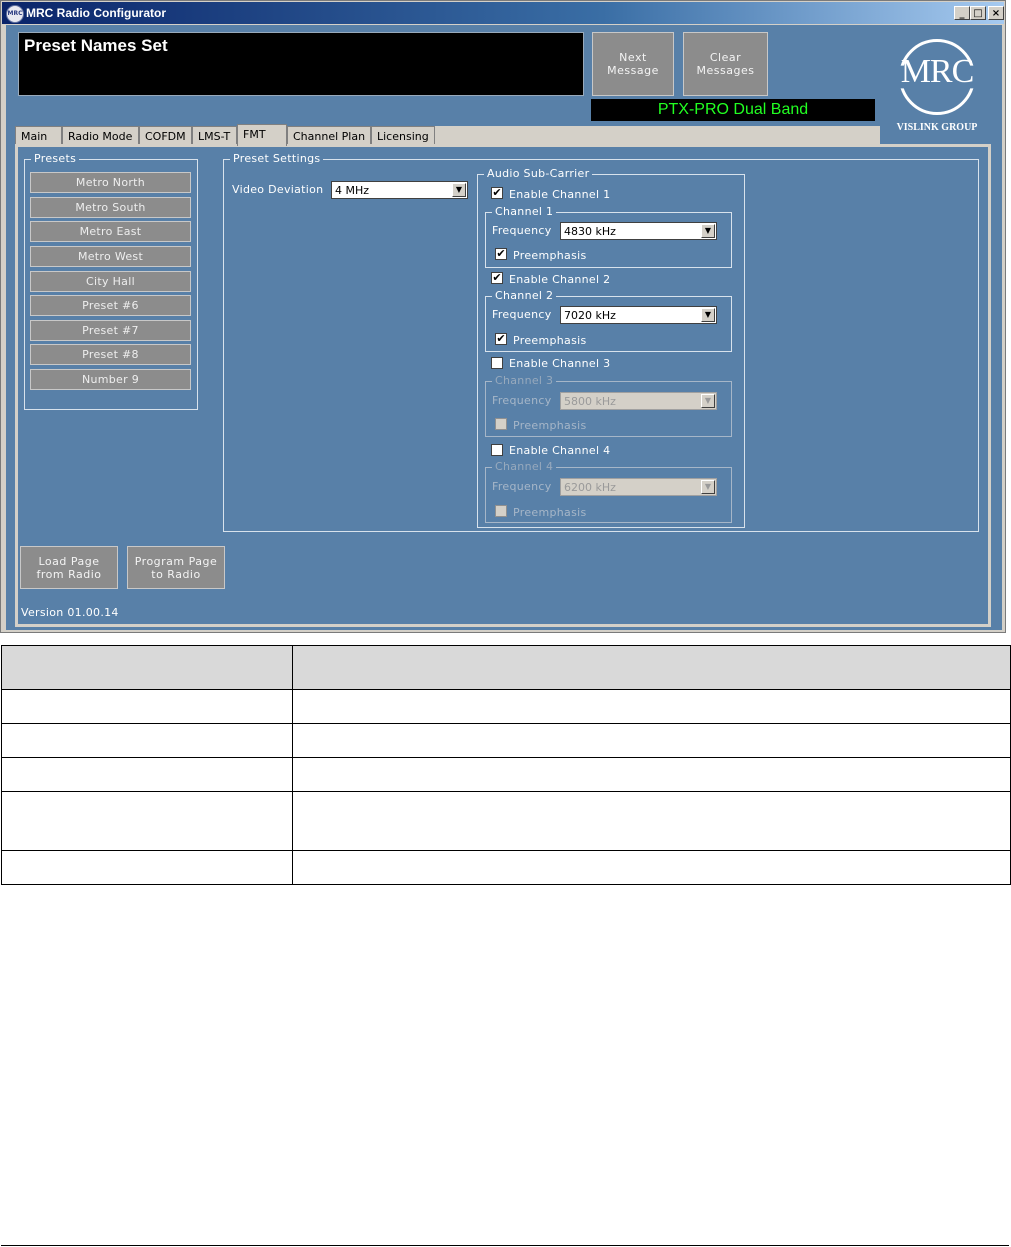  Describe the element at coordinates (538, 173) in the screenshot. I see `audio-sub-carrier-title: Audio Sub-Carrier` at that location.